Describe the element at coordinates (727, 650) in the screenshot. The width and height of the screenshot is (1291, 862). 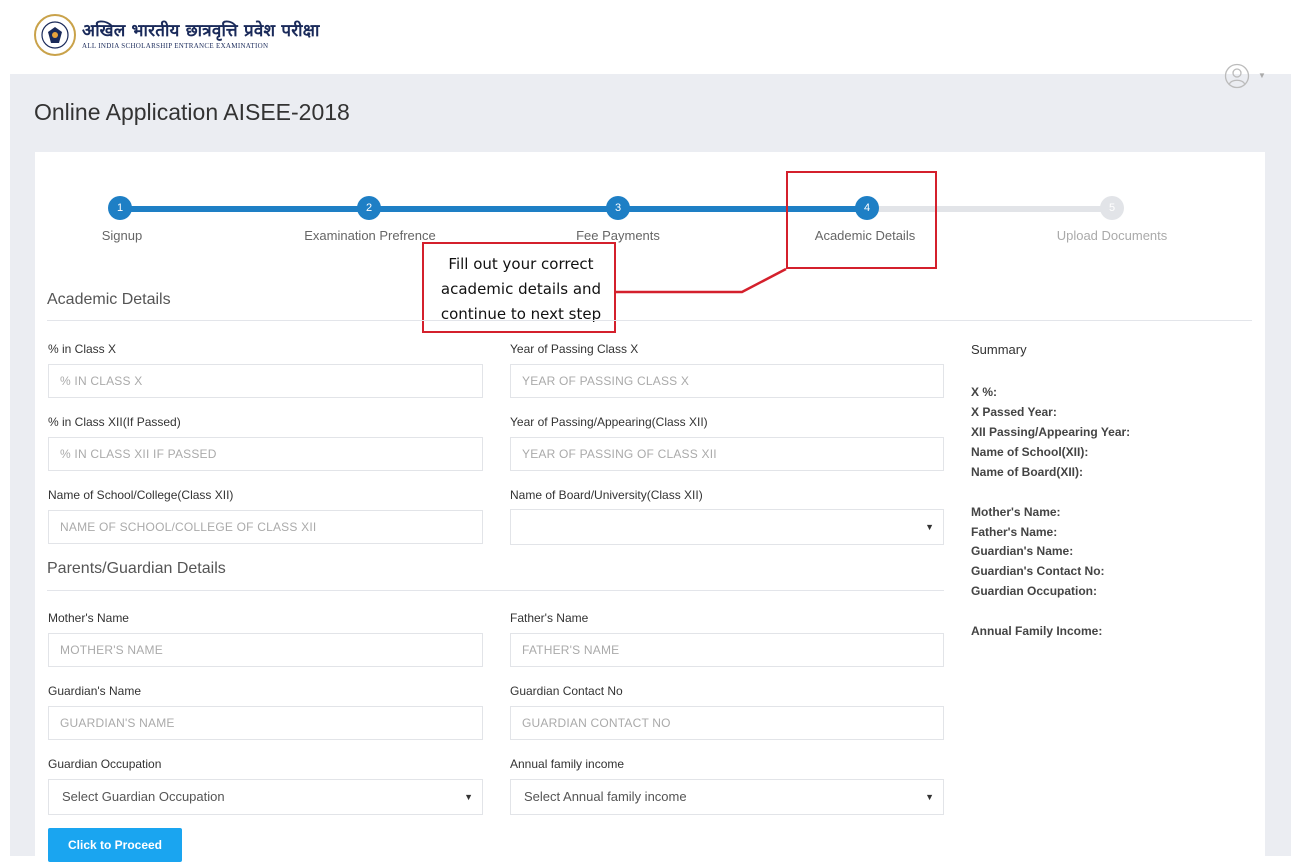
I see `father-input: FATHER'S NAME` at that location.